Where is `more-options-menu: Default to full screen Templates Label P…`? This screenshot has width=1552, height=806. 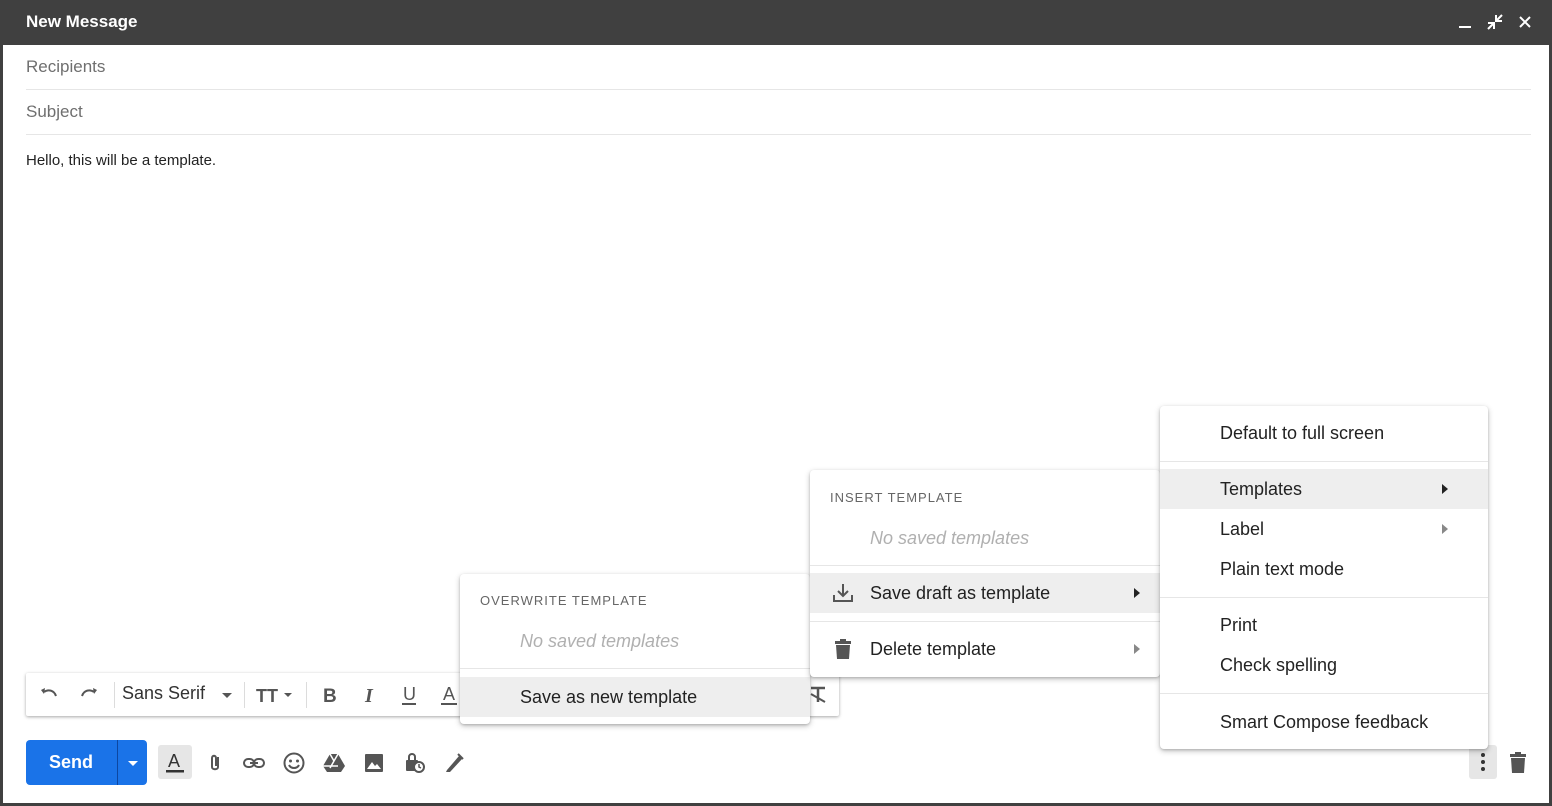
more-options-menu: Default to full screen Templates Label P… is located at coordinates (1324, 577).